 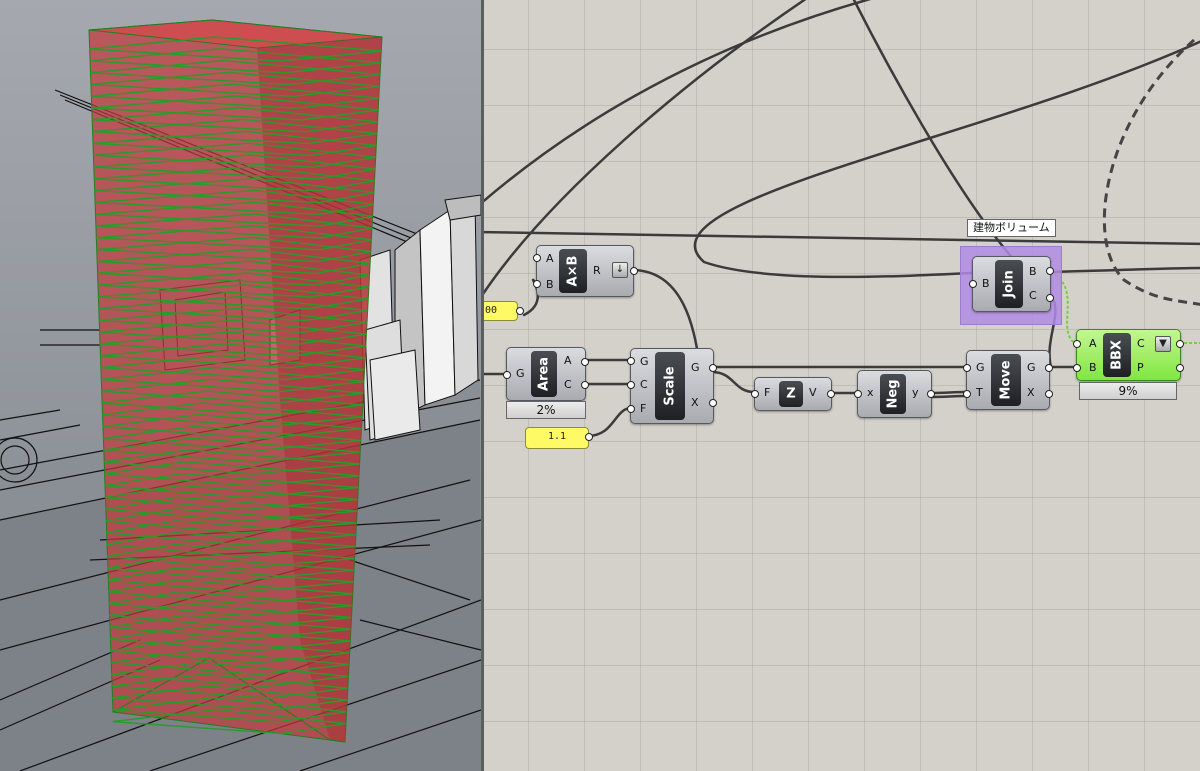 I want to click on unit-z-component: F Z V, so click(x=793, y=394).